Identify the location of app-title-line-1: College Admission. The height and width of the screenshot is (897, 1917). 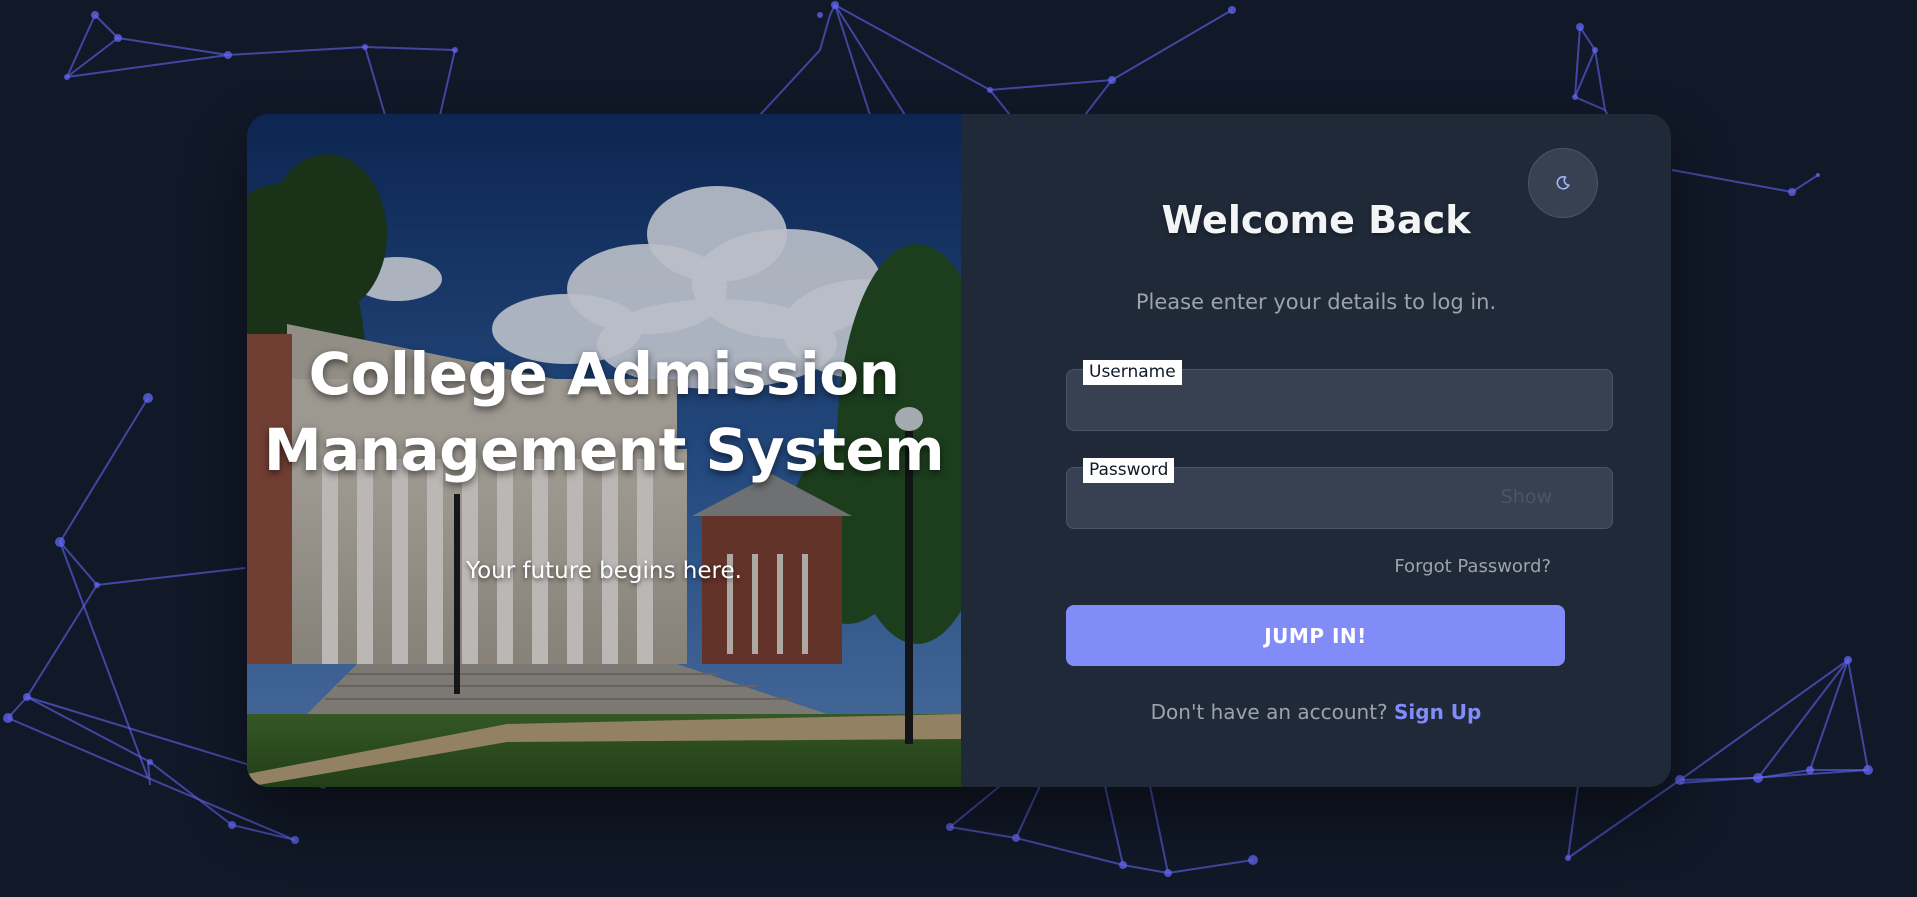
(604, 374).